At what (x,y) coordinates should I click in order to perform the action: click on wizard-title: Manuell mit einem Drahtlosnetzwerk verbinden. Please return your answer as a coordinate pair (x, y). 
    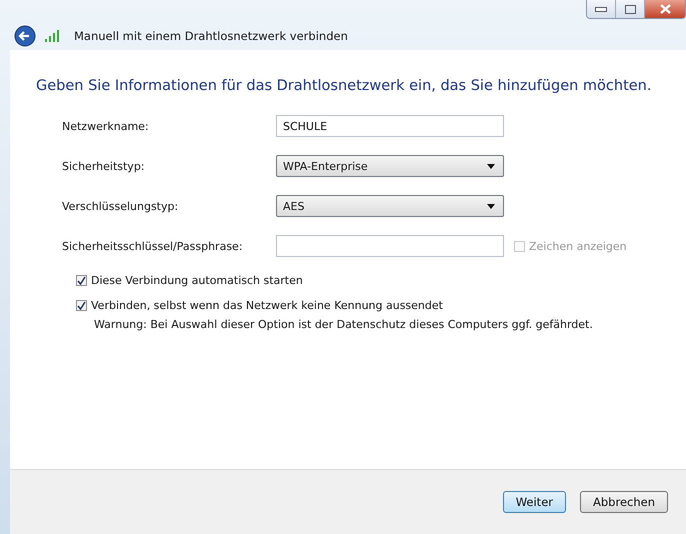
    Looking at the image, I should click on (211, 36).